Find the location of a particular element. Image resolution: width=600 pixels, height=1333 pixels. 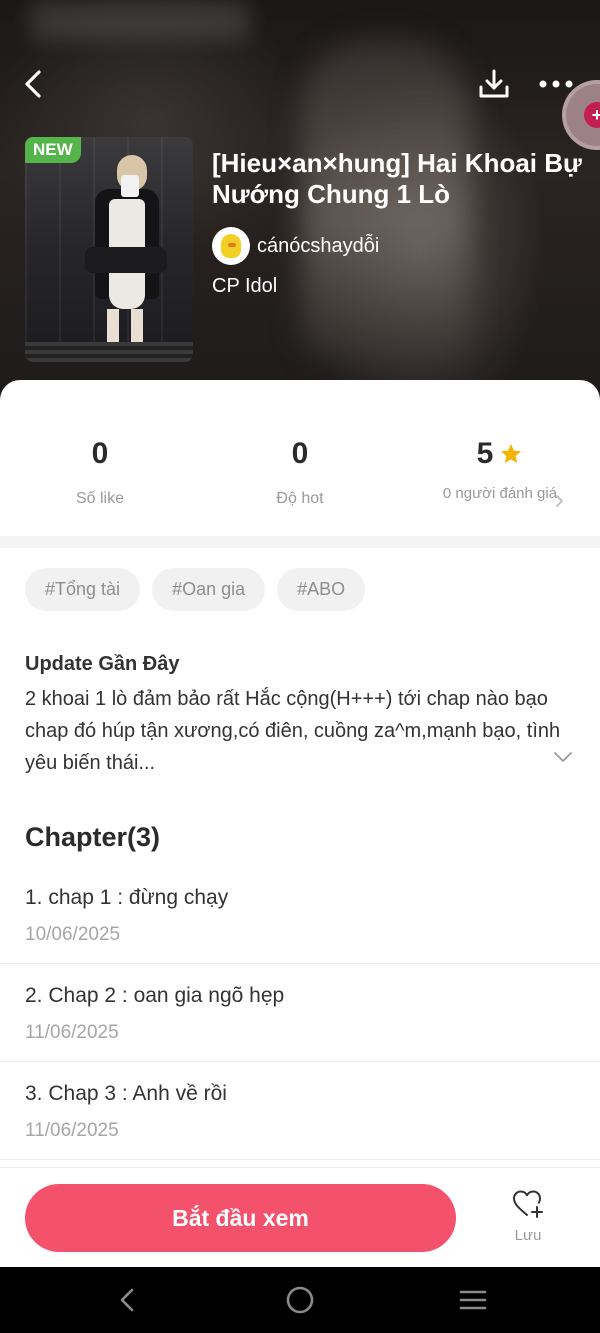

back-button is located at coordinates (34, 84).